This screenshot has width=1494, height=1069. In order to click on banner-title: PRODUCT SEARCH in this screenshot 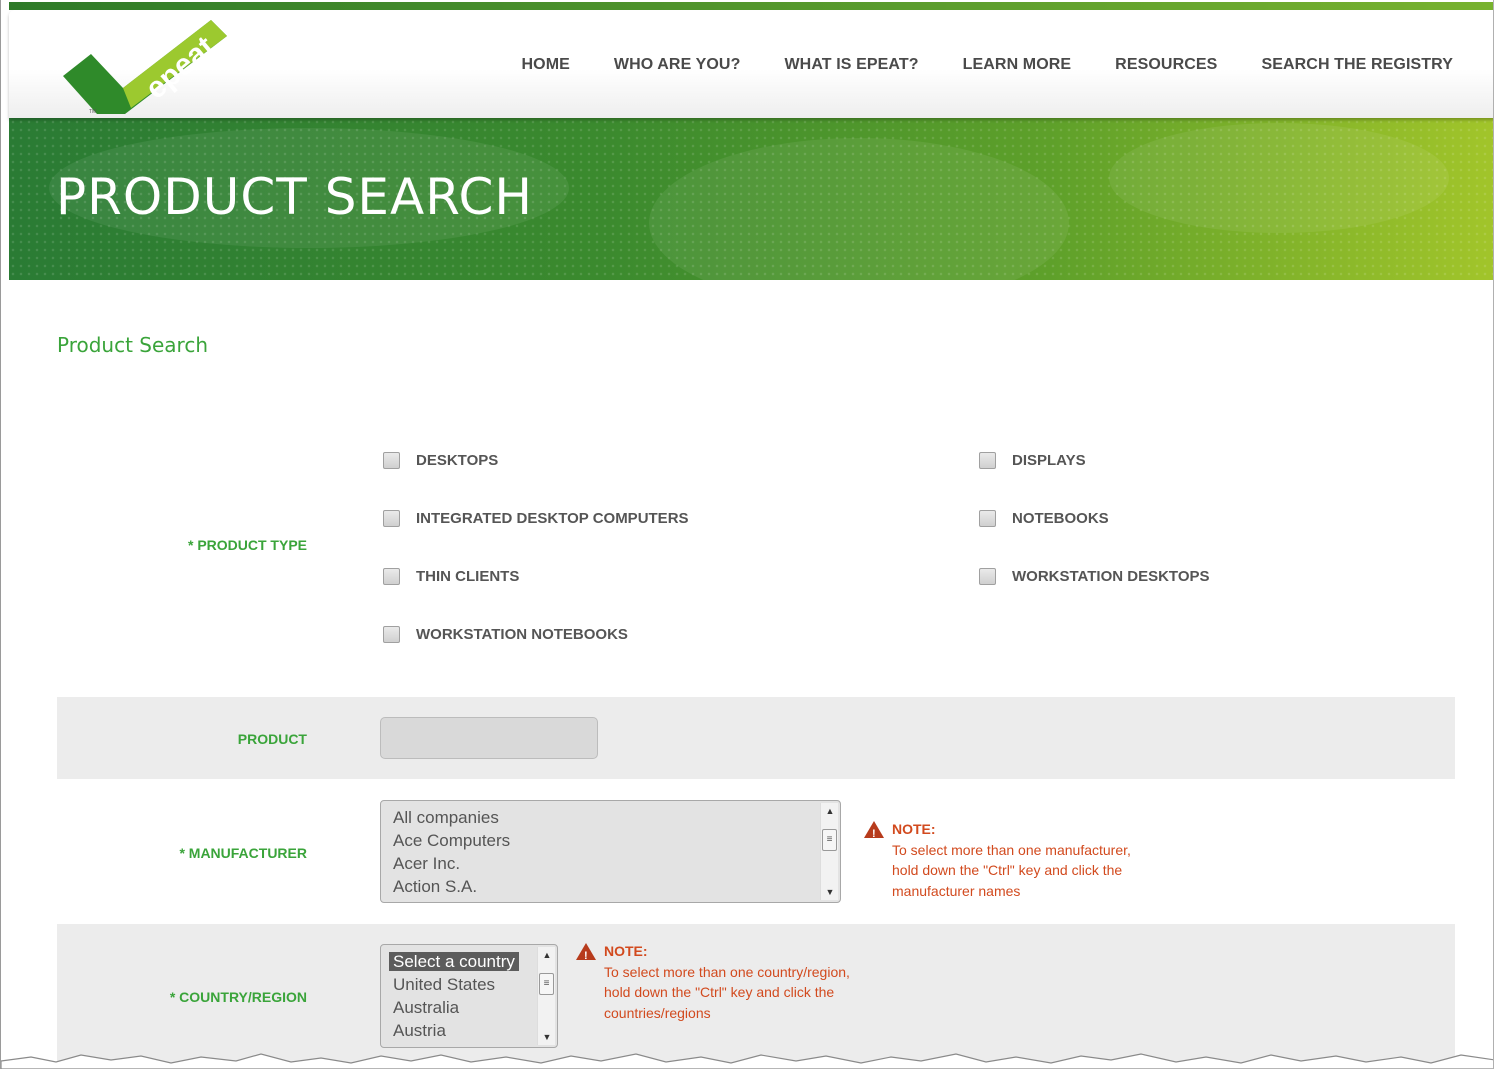, I will do `click(294, 197)`.